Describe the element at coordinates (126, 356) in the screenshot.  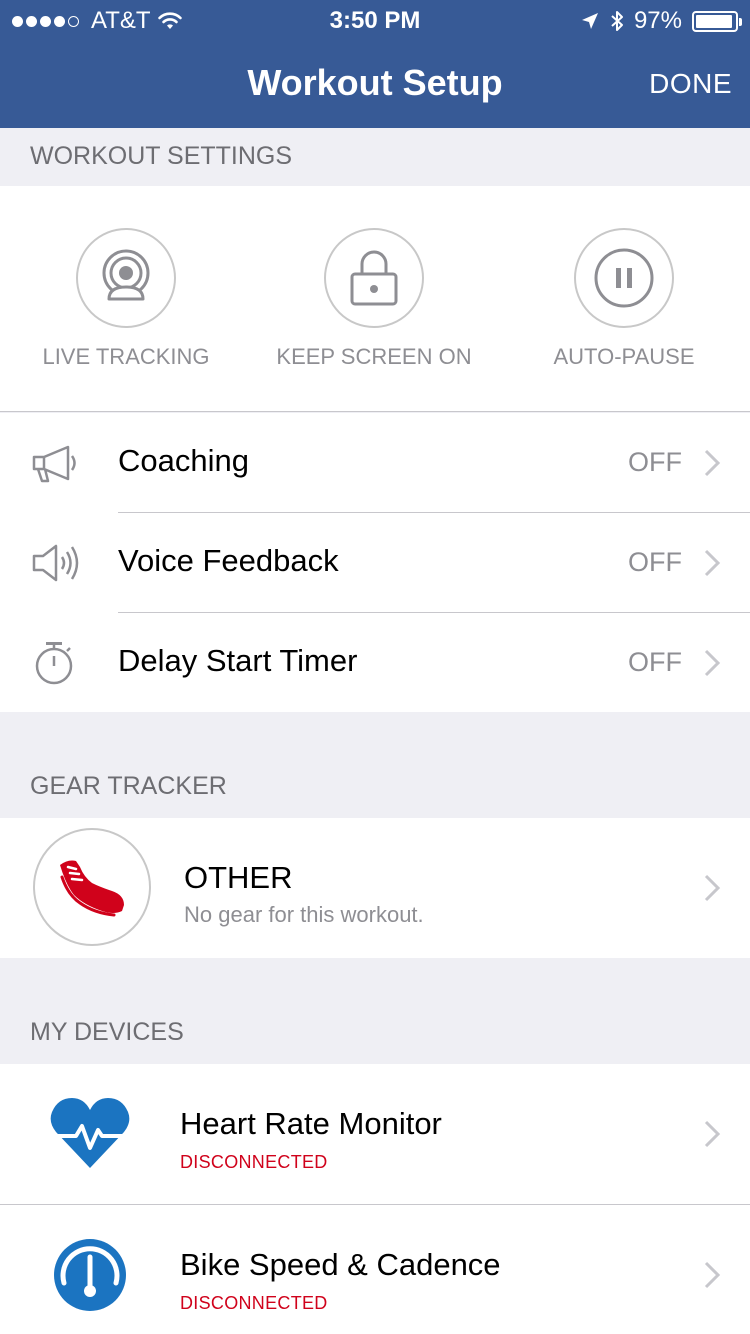
I see `live-tracking-label: LIVE TRACKING` at that location.